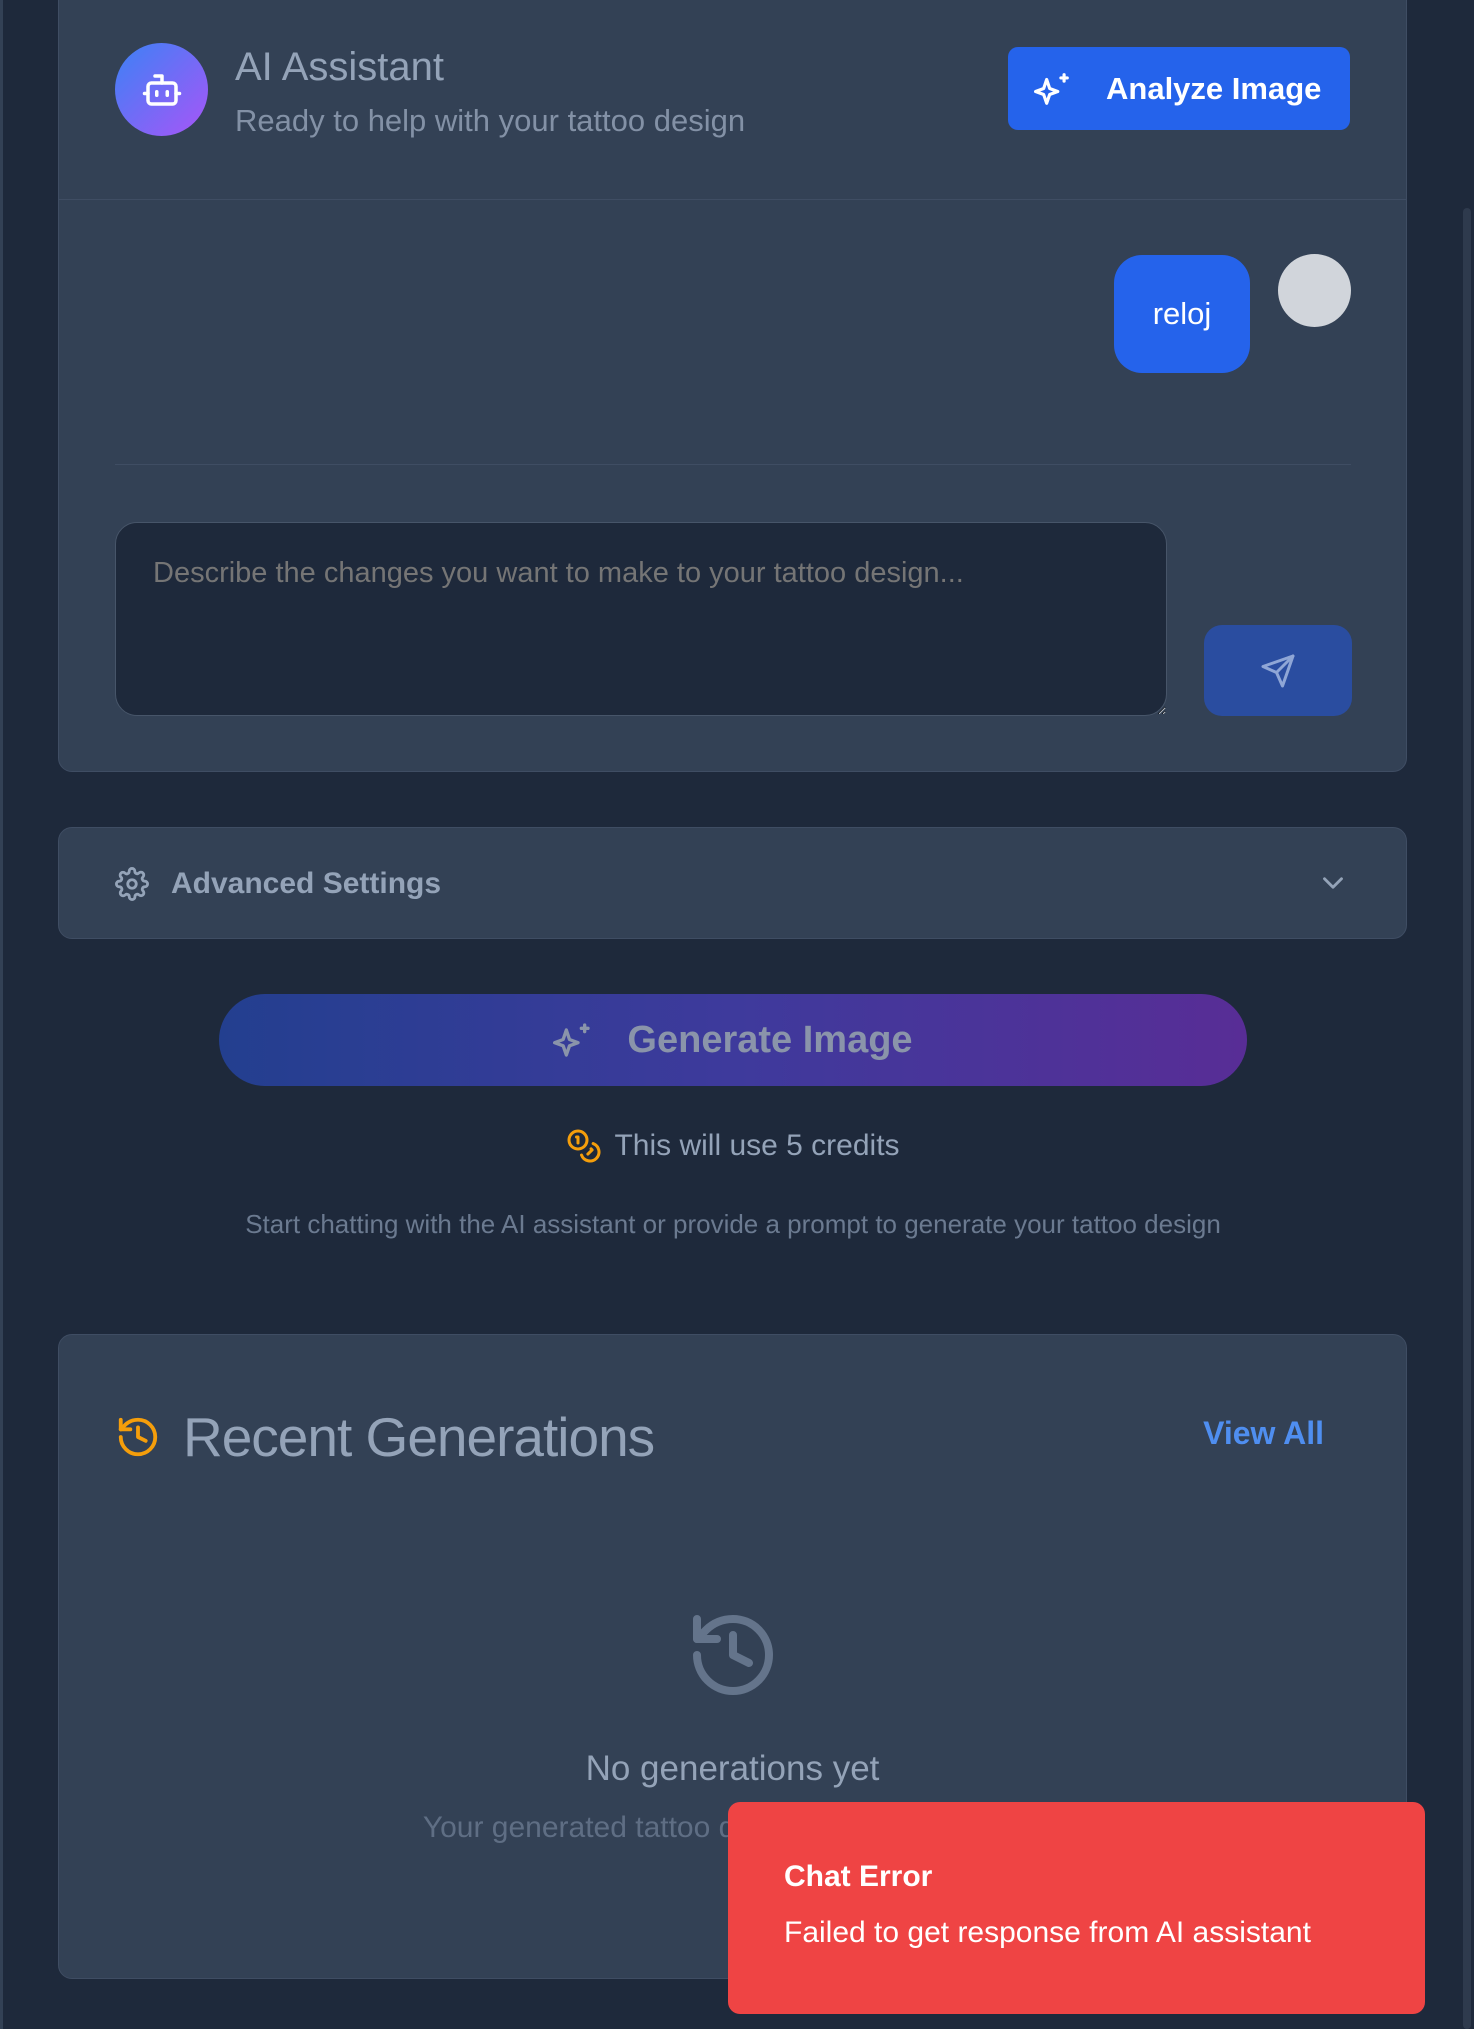 The image size is (1474, 2029). I want to click on view-all-link: View All, so click(1263, 1433).